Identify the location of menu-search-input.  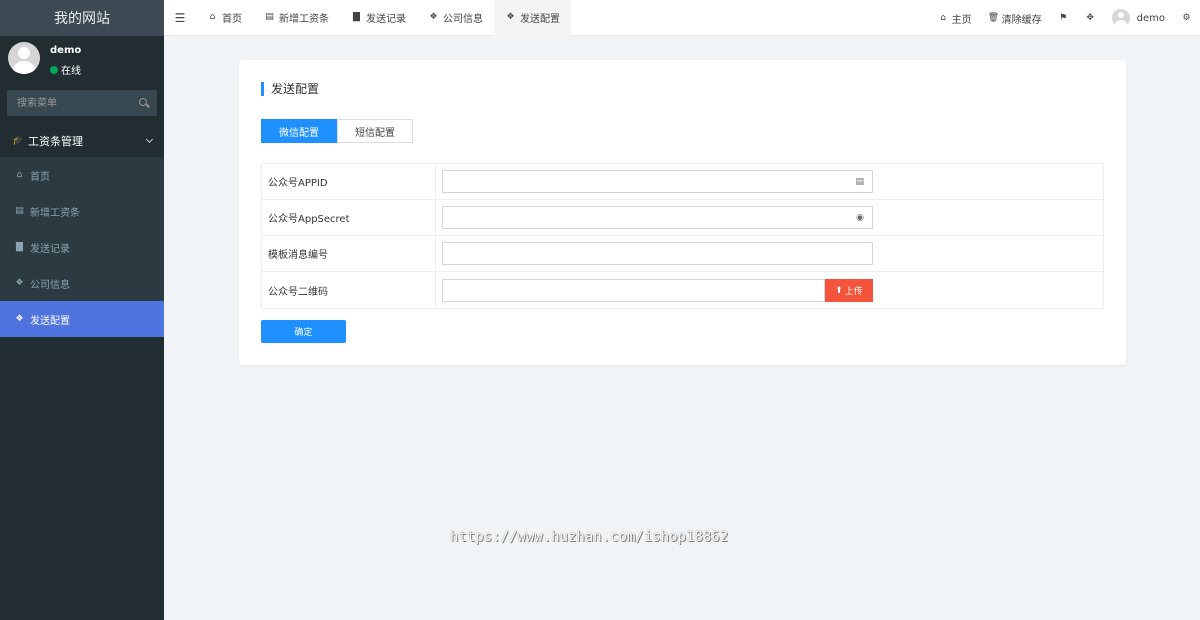
(82, 103).